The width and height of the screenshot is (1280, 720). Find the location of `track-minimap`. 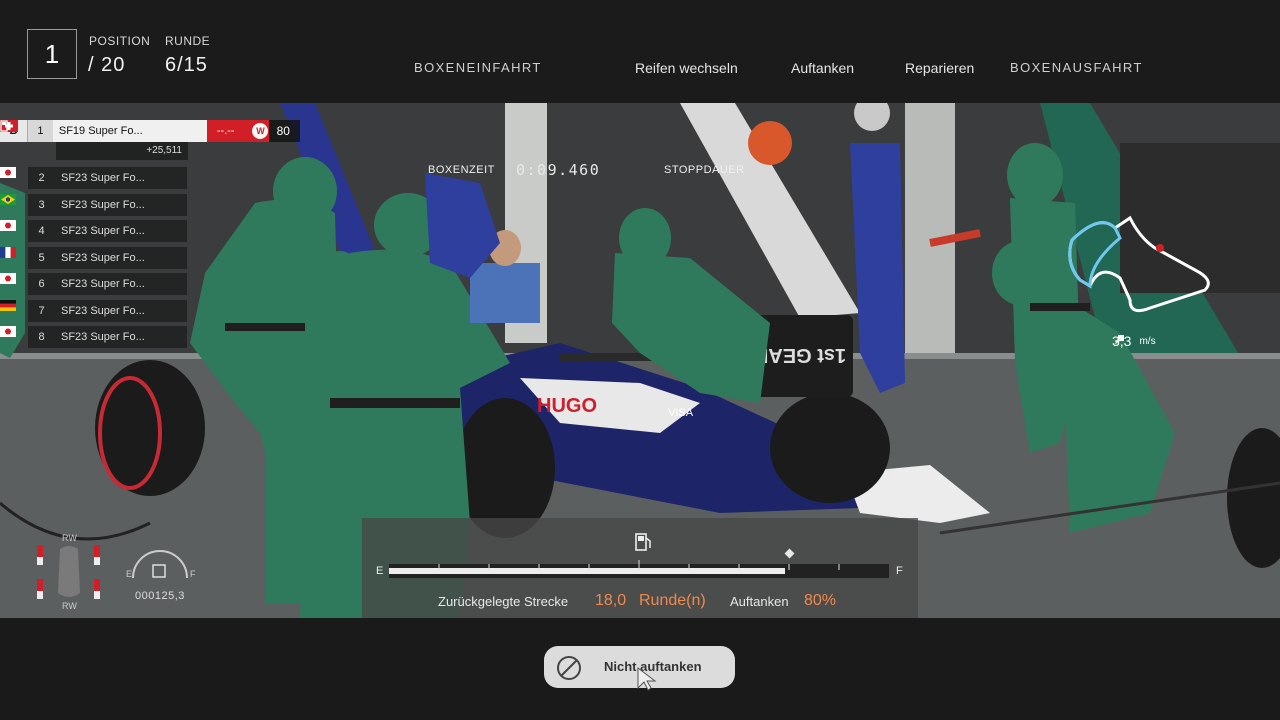

track-minimap is located at coordinates (1139, 264).